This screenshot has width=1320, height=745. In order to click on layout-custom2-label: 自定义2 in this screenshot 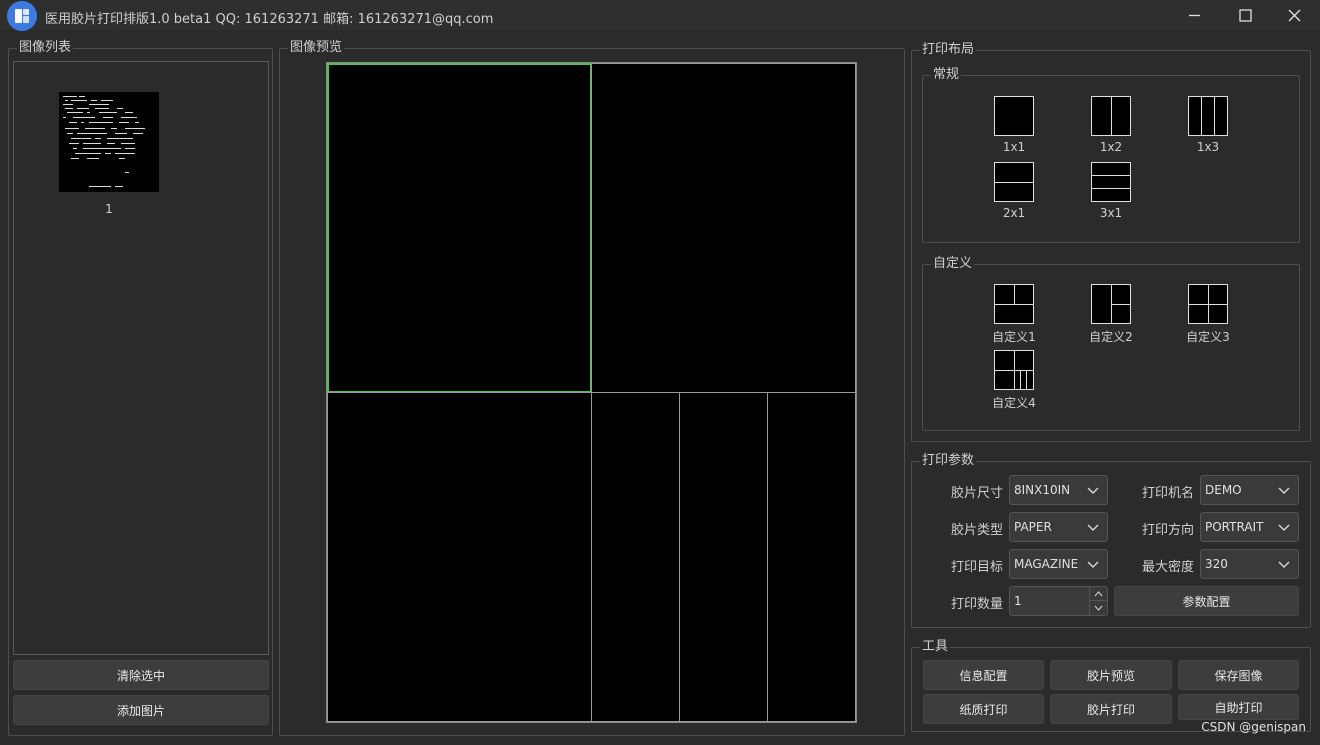, I will do `click(1111, 337)`.